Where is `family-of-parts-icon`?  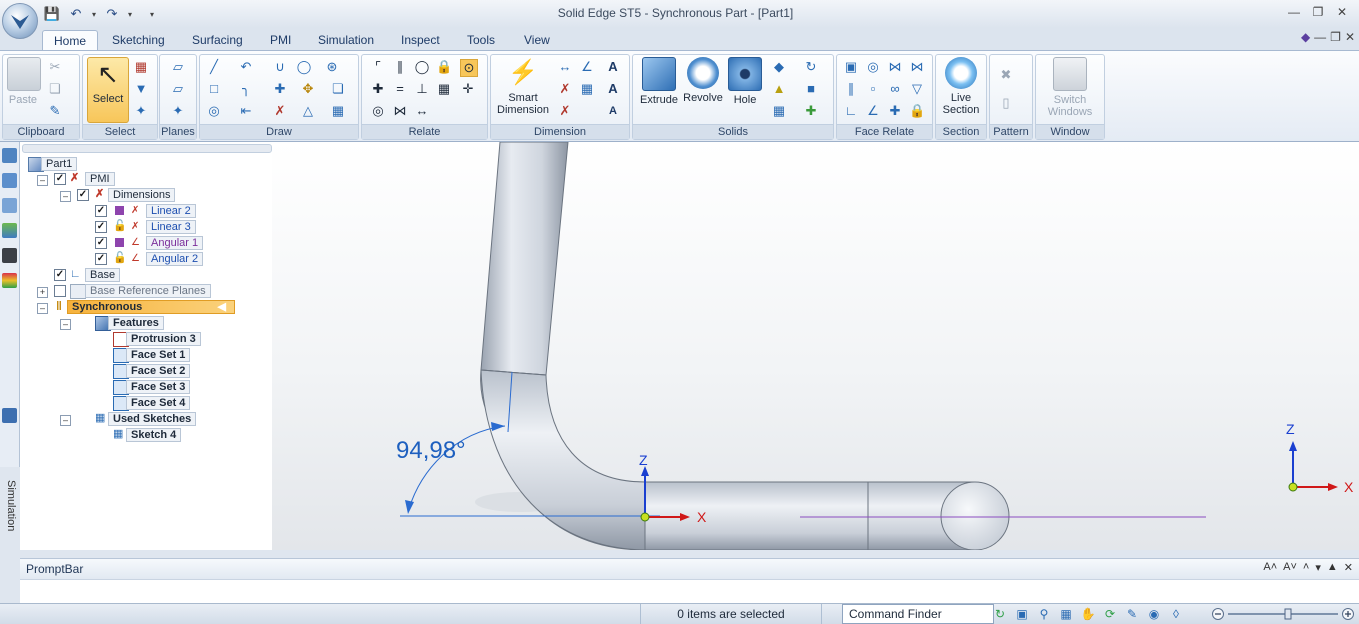 family-of-parts-icon is located at coordinates (9, 180).